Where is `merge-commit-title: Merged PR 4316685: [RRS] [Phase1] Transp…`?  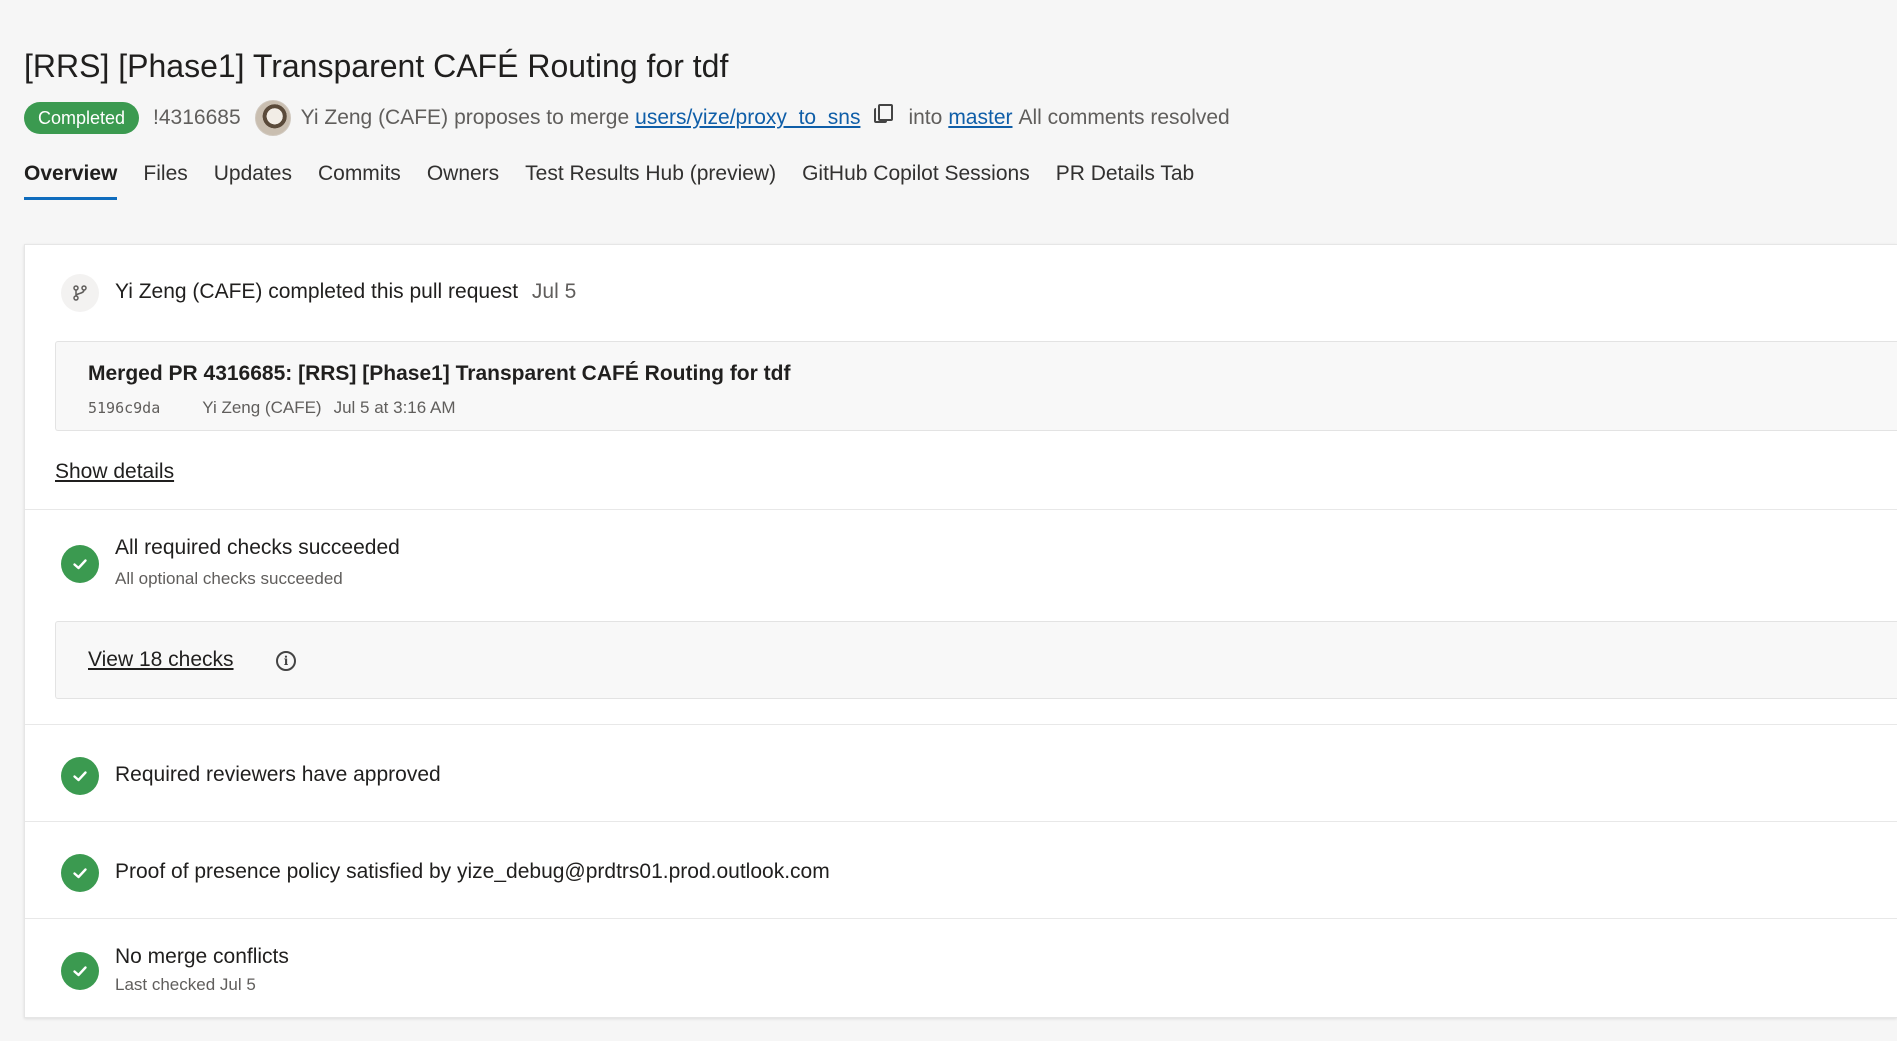
merge-commit-title: Merged PR 4316685: [RRS] [Phase1] Transp… is located at coordinates (439, 374).